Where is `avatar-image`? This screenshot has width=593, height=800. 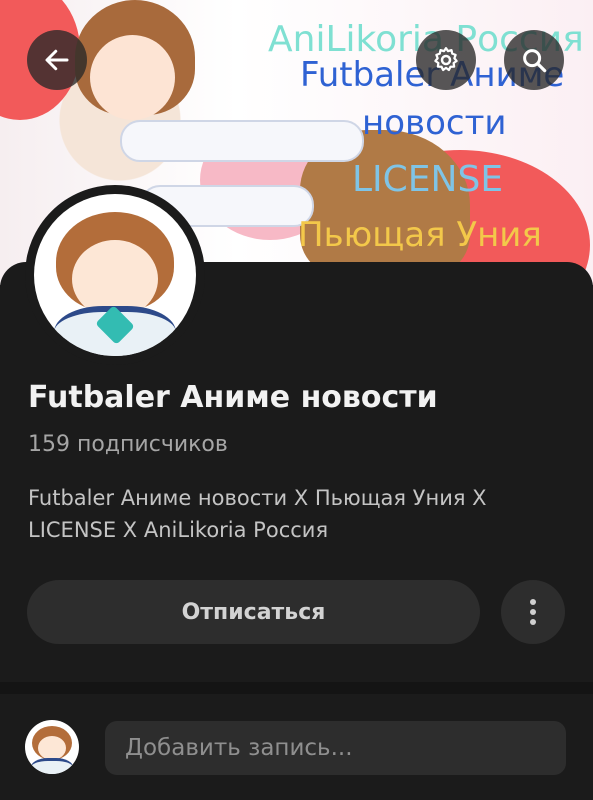
avatar-image is located at coordinates (115, 275).